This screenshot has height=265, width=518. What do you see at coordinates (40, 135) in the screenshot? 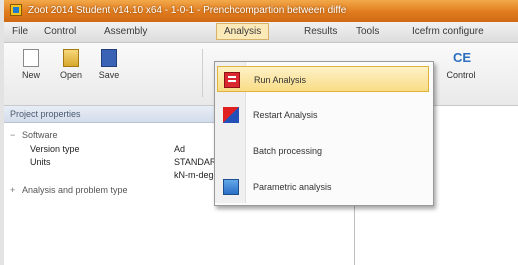
I see `section-title: Software` at bounding box center [40, 135].